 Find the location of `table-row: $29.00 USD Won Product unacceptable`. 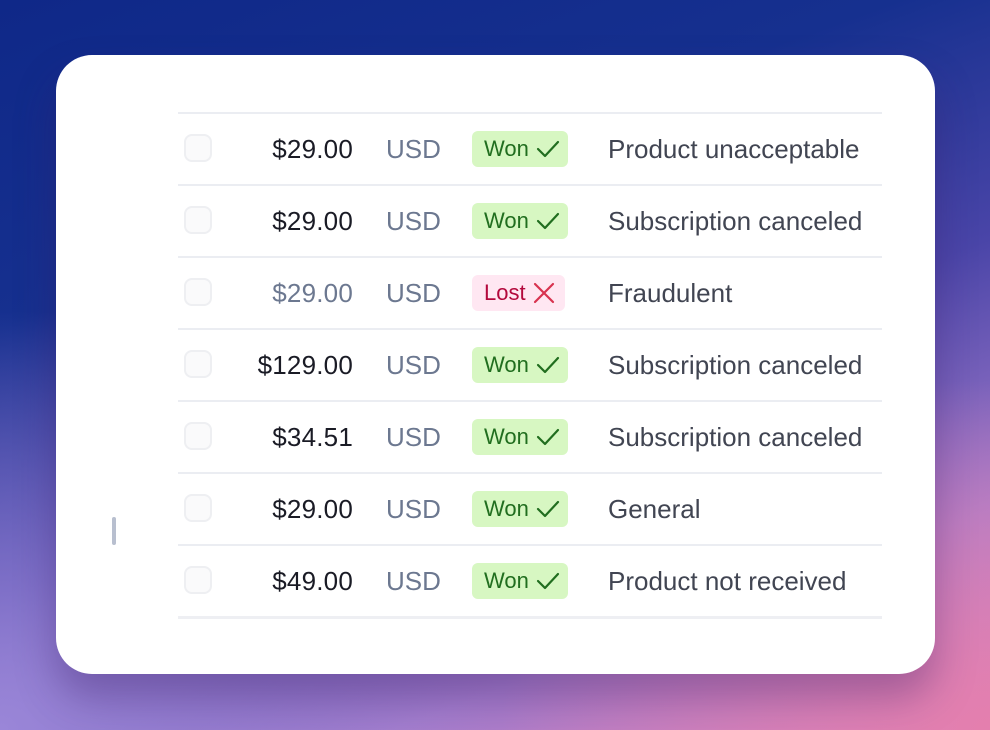

table-row: $29.00 USD Won Product unacceptable is located at coordinates (530, 150).